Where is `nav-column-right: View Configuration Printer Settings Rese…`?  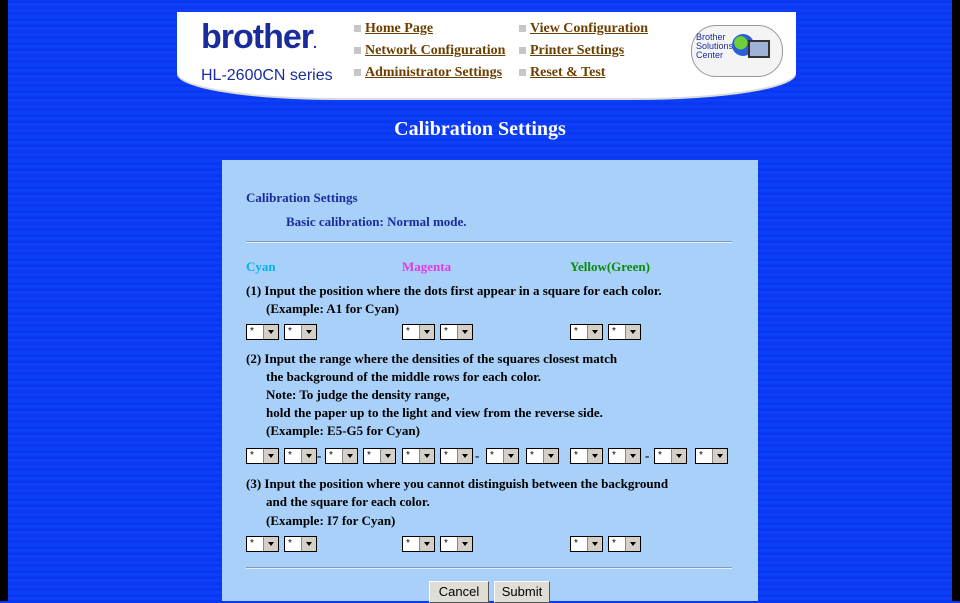 nav-column-right: View Configuration Printer Settings Rese… is located at coordinates (583, 51).